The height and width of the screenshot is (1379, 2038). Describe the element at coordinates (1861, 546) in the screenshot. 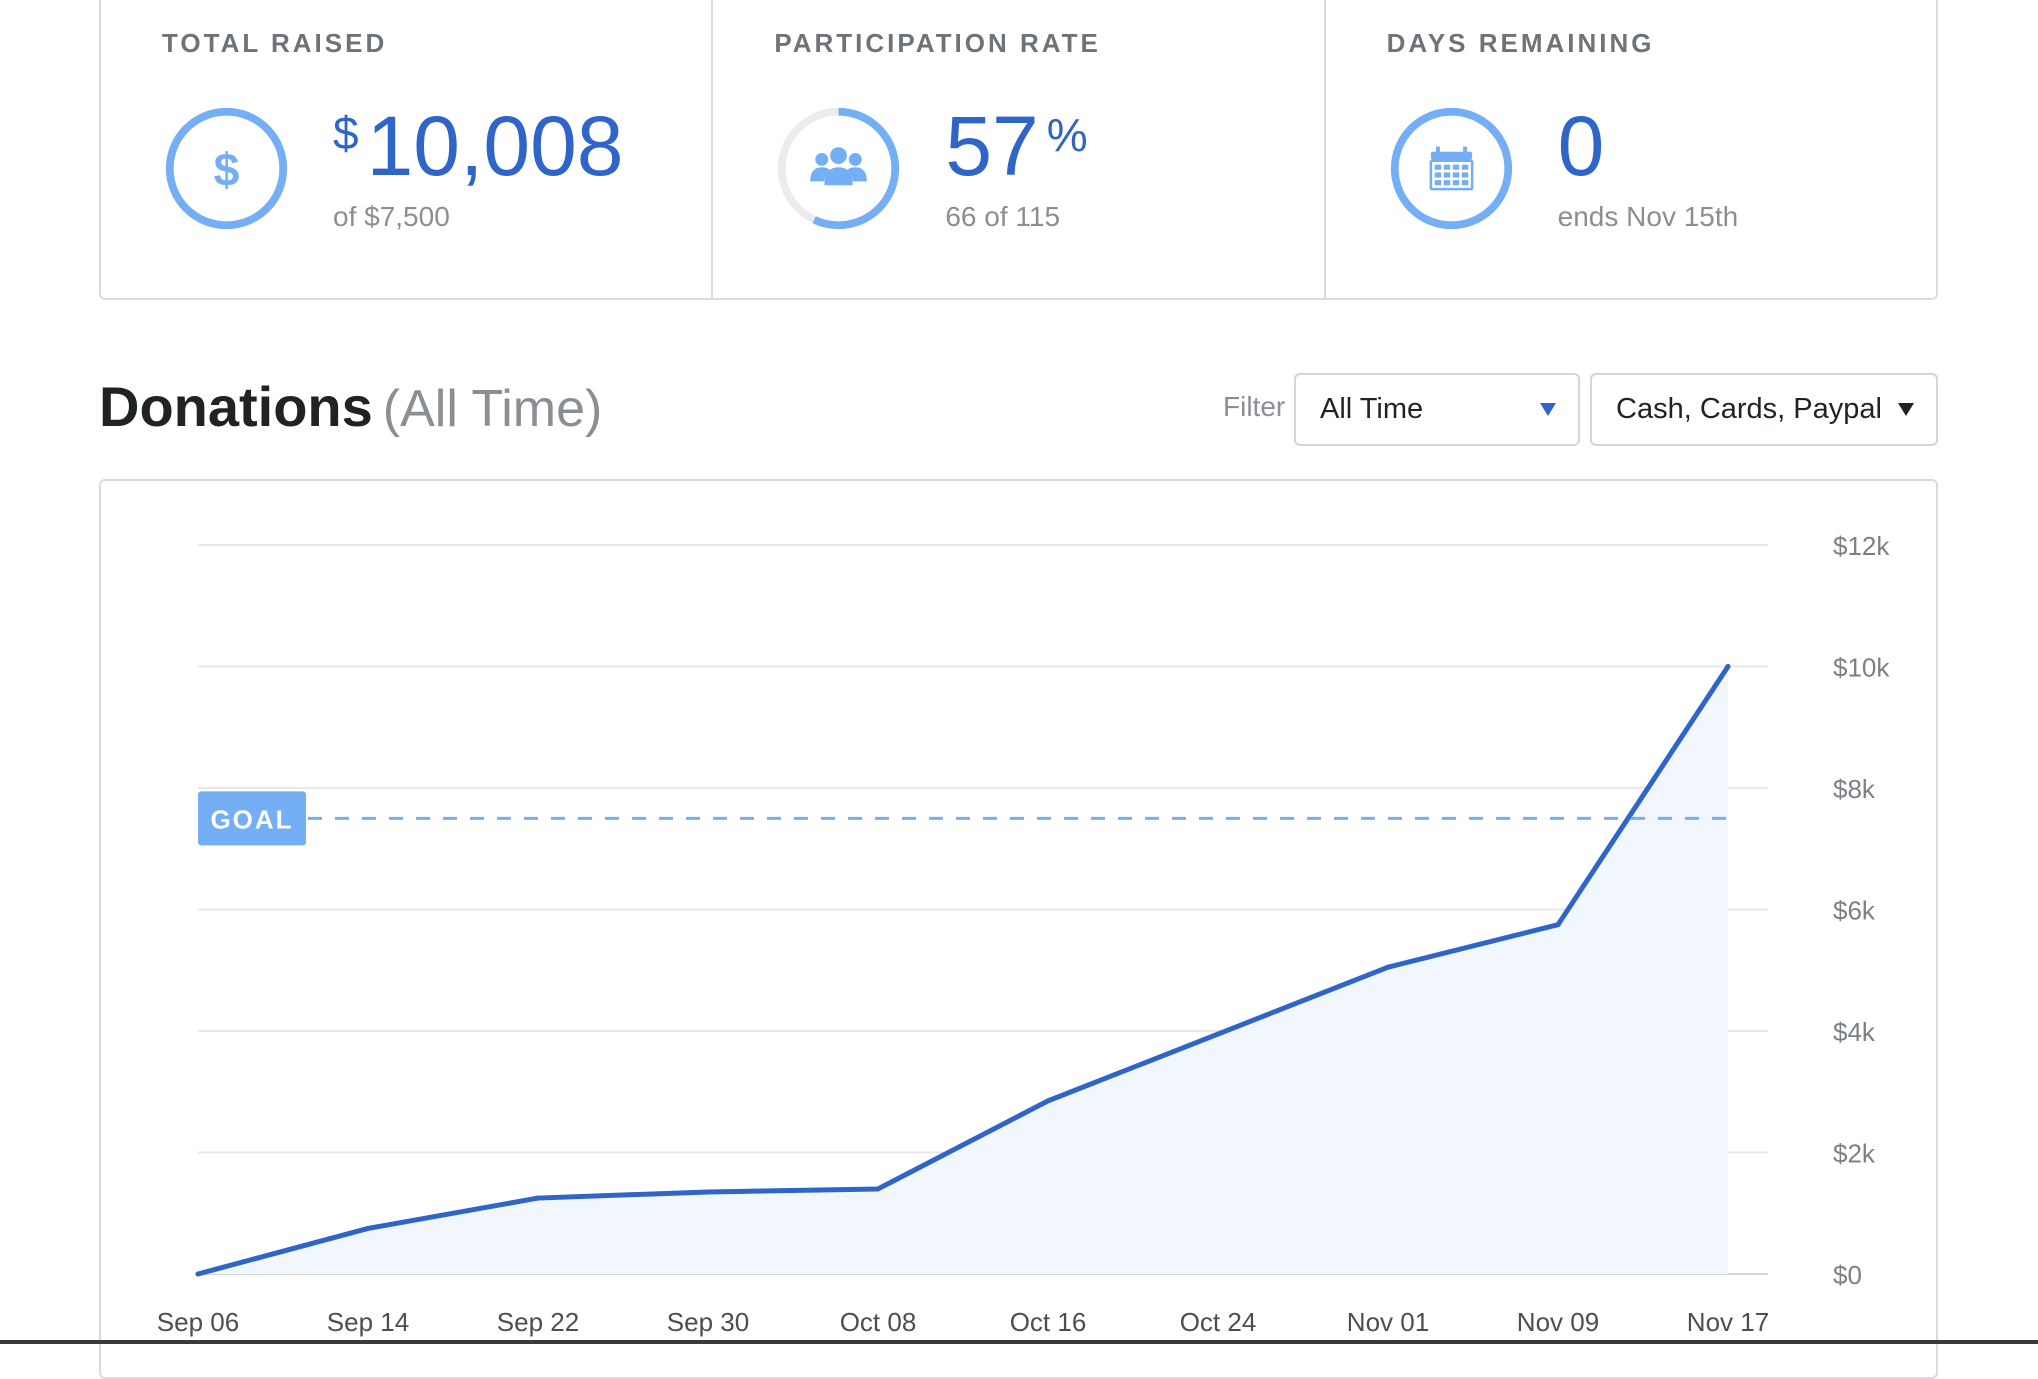

I see `y-tick-label: $12k` at that location.